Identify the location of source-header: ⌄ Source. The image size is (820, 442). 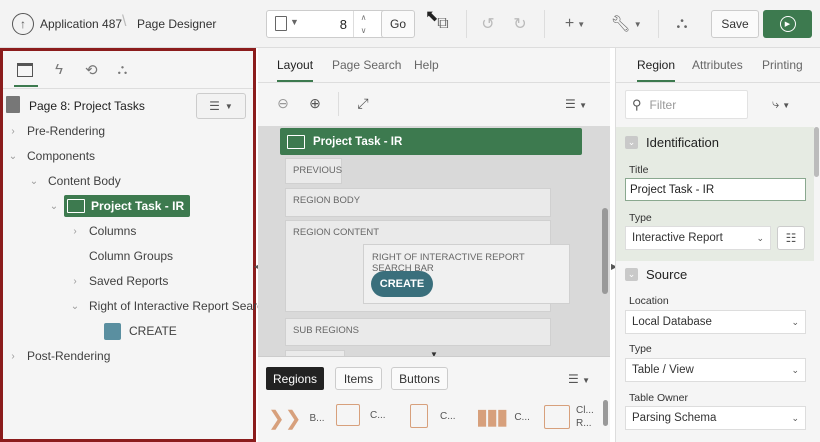
(656, 274).